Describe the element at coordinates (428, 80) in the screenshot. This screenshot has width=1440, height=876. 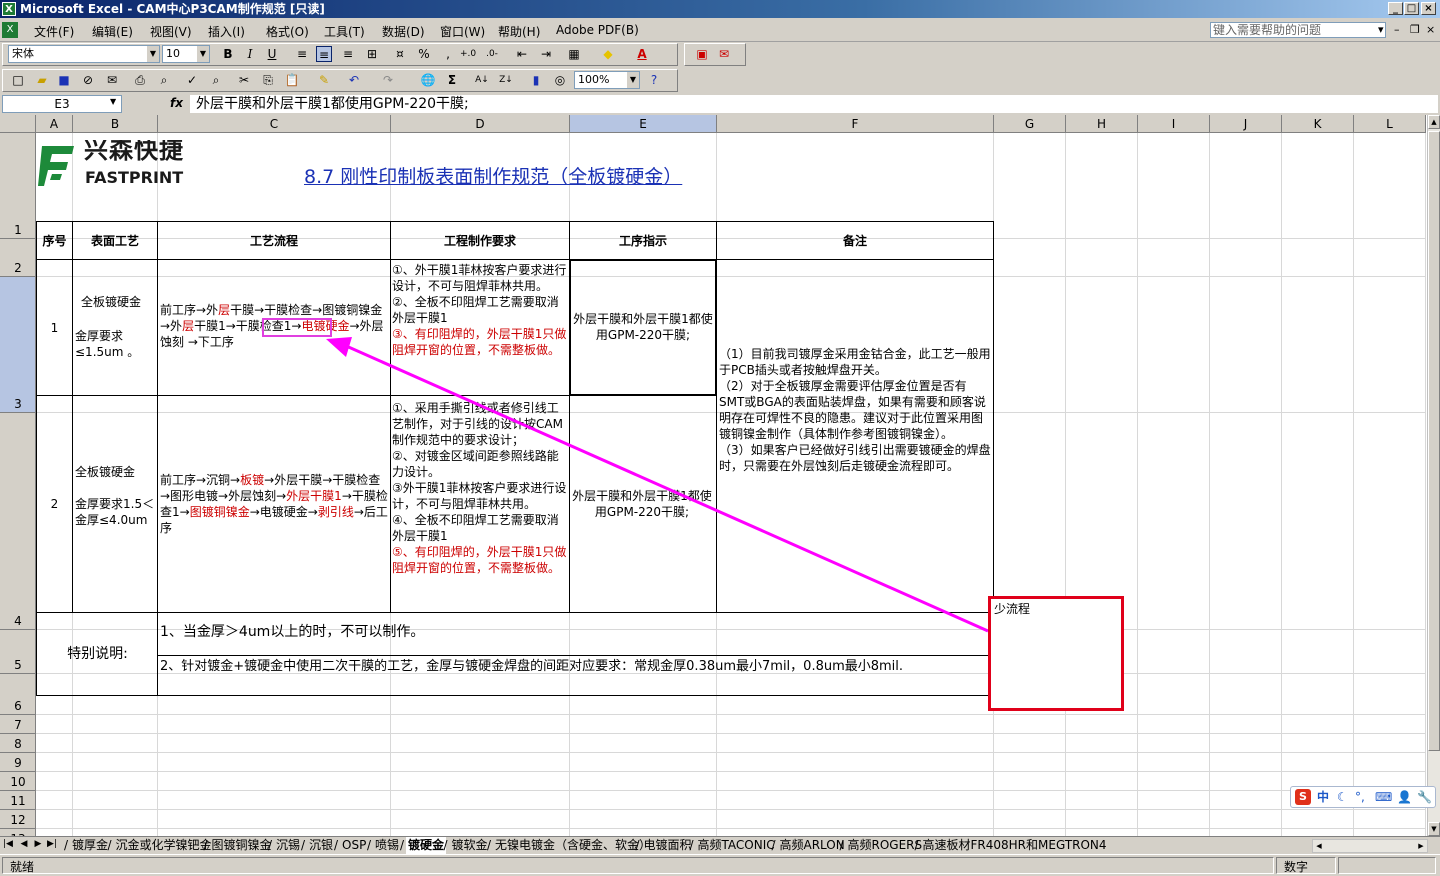
I see `hyperlink-icon: 🌐` at that location.